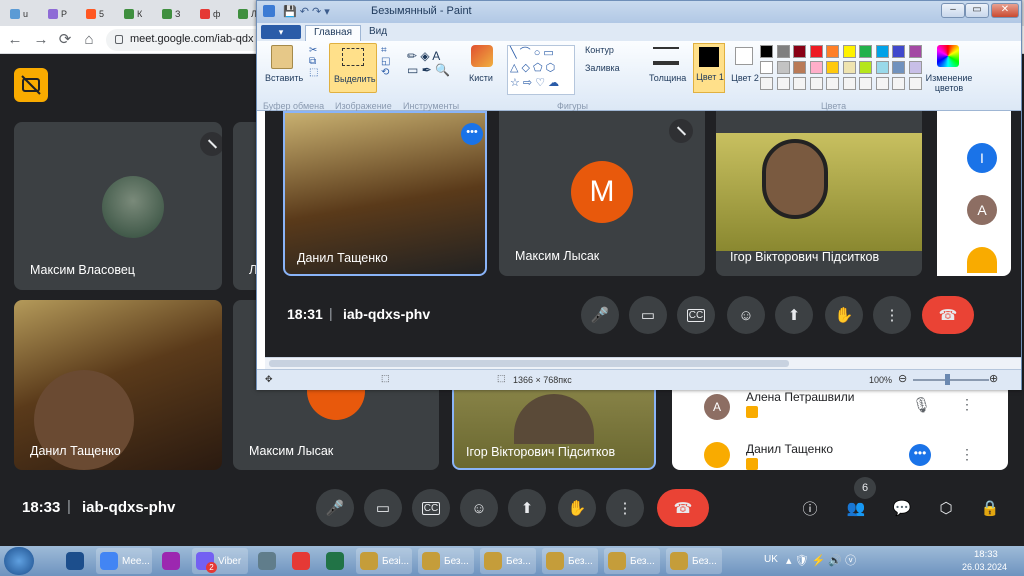 This screenshot has width=1024, height=576. Describe the element at coordinates (58, 14) in the screenshot. I see `browser-tab: Р` at that location.